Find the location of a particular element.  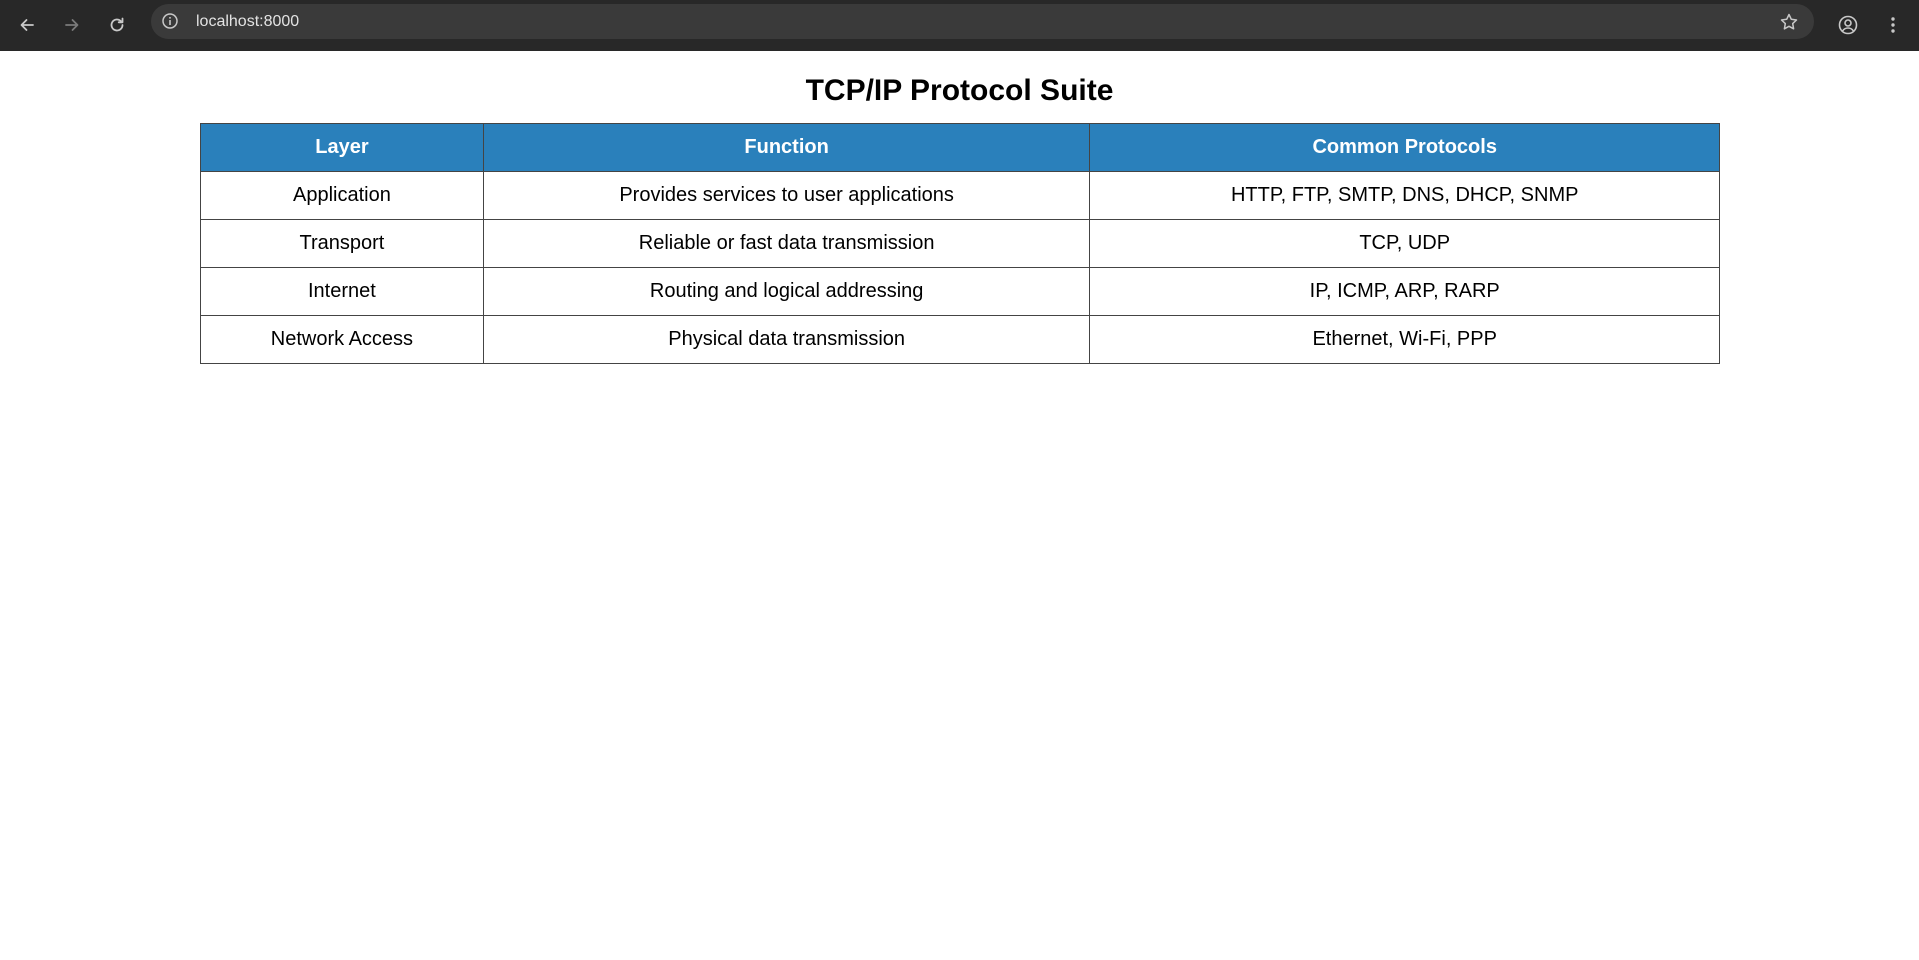

site-info-icon is located at coordinates (170, 21).